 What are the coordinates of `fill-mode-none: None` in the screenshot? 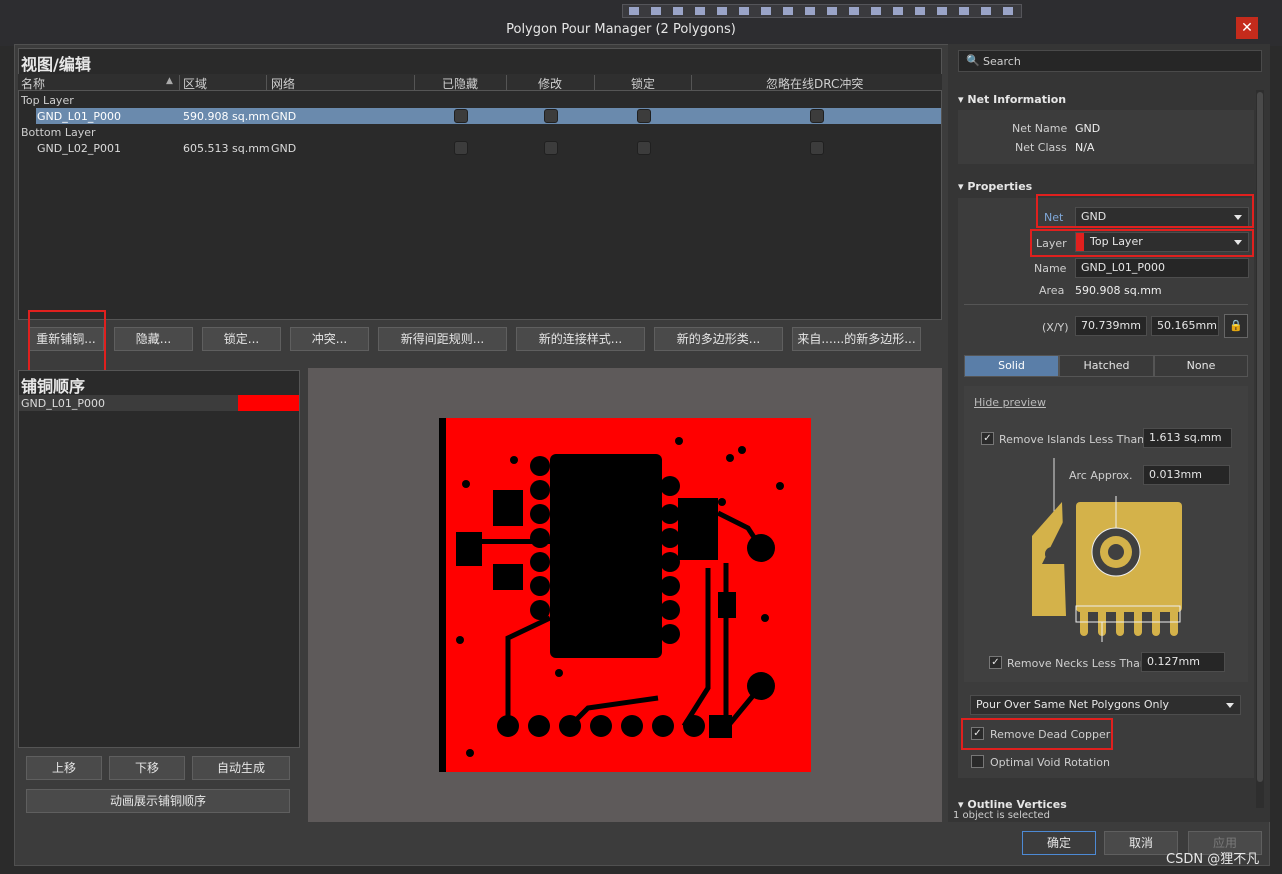 It's located at (1201, 366).